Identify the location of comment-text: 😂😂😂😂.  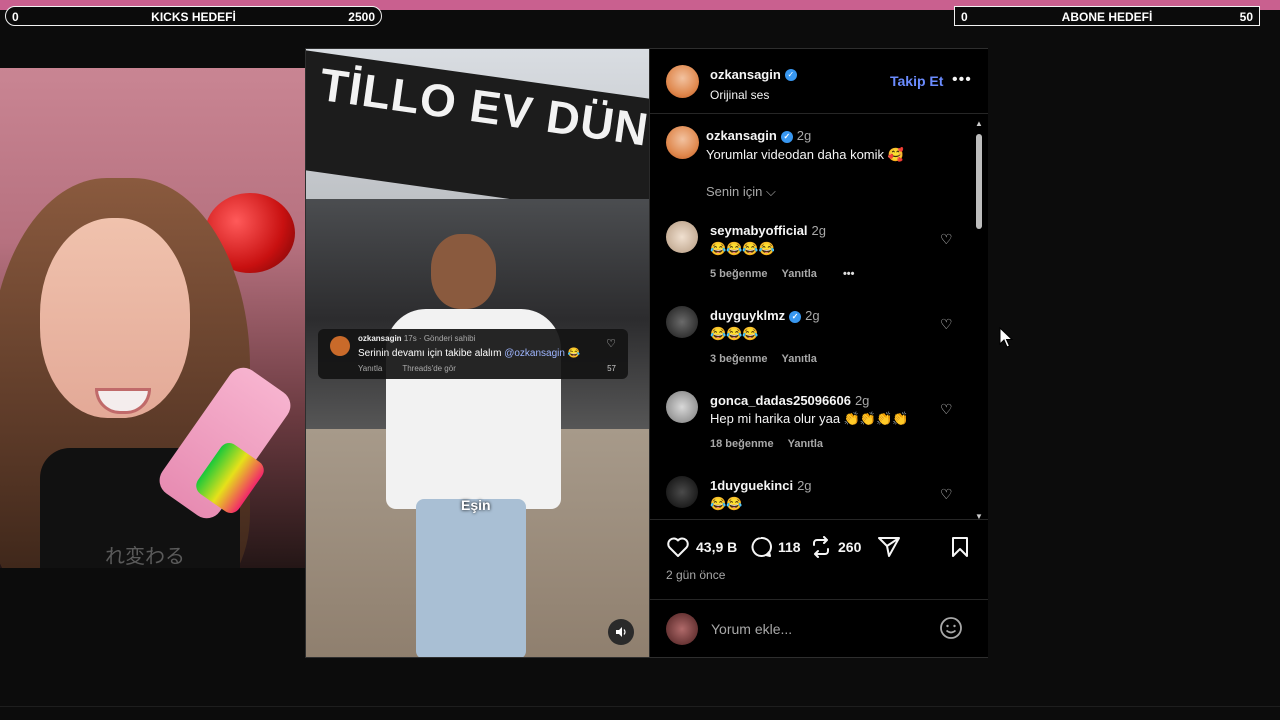
(742, 248).